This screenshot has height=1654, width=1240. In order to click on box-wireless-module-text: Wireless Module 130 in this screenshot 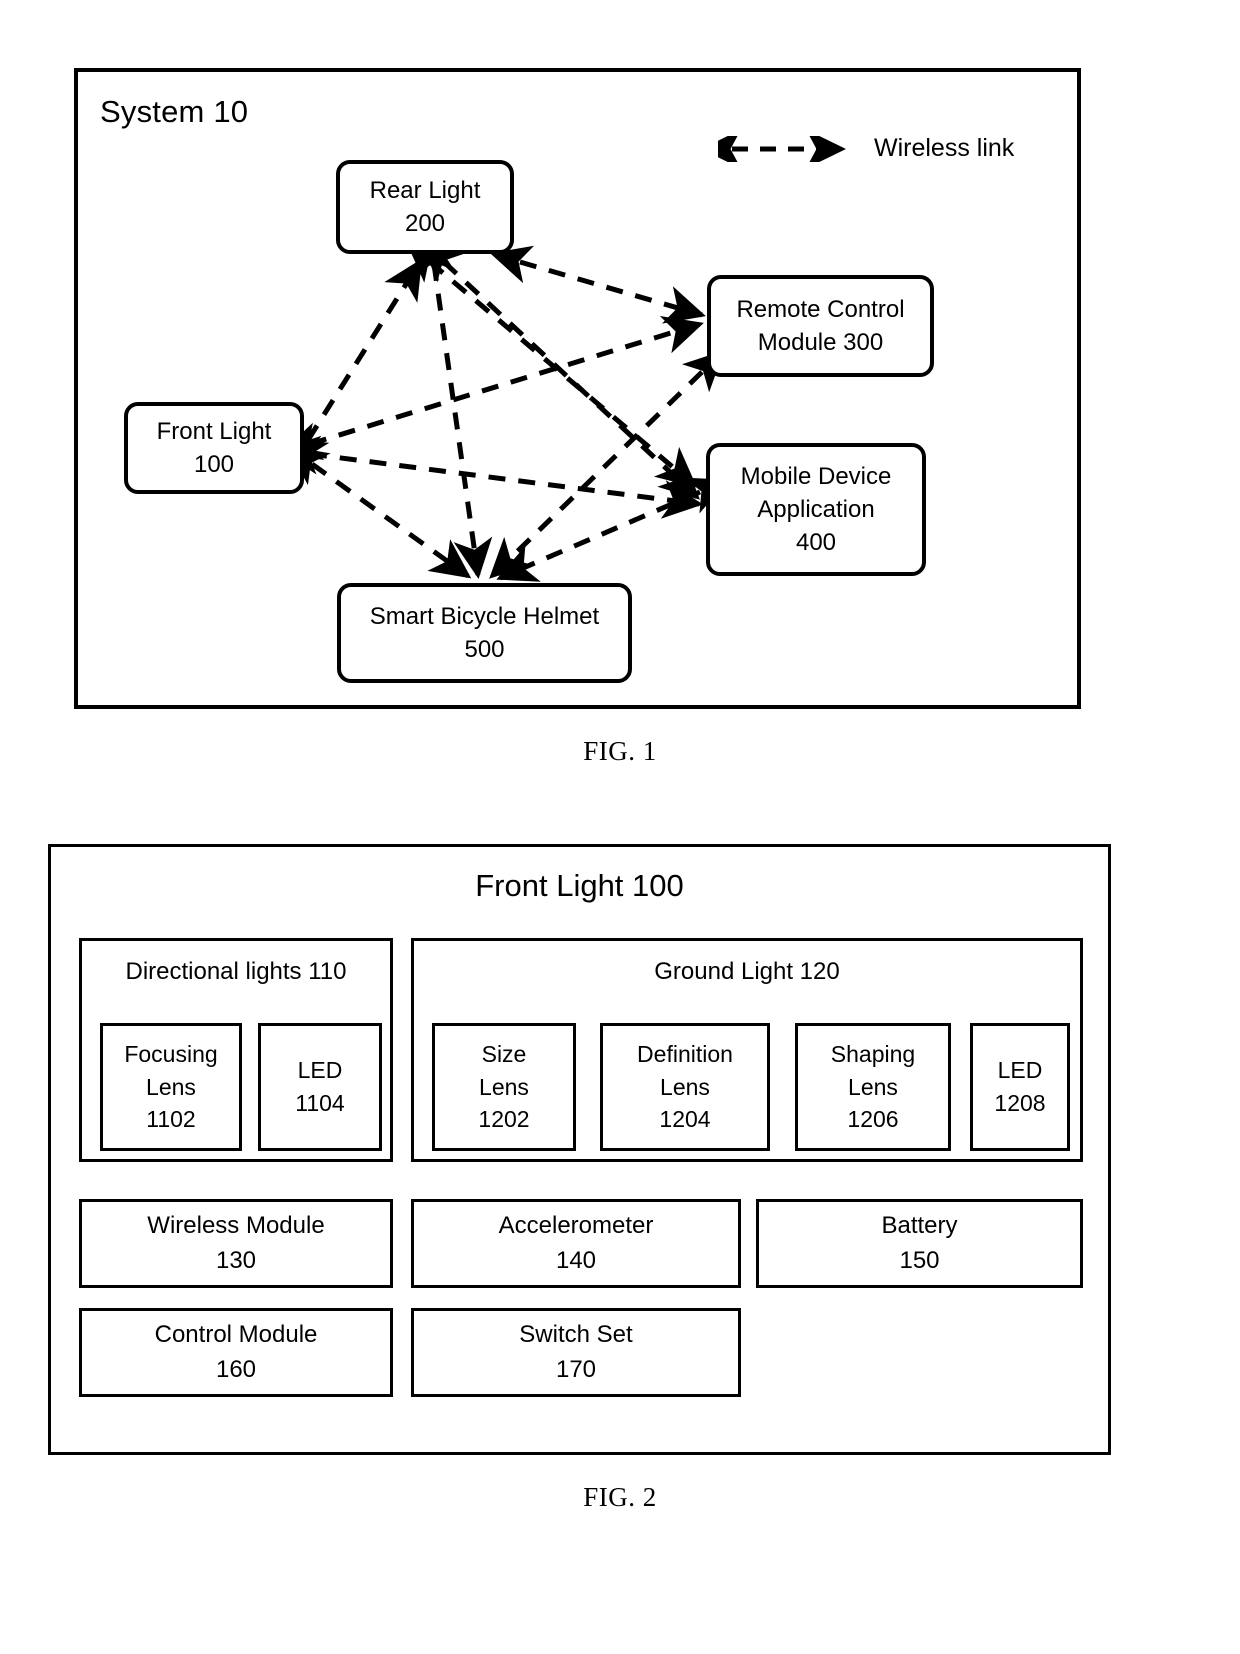, I will do `click(236, 1243)`.